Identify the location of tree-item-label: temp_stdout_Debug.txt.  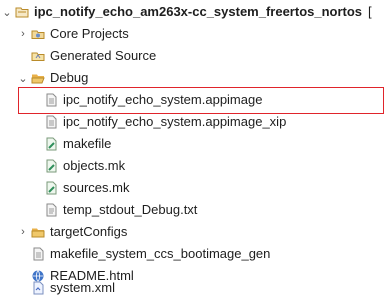
(130, 209).